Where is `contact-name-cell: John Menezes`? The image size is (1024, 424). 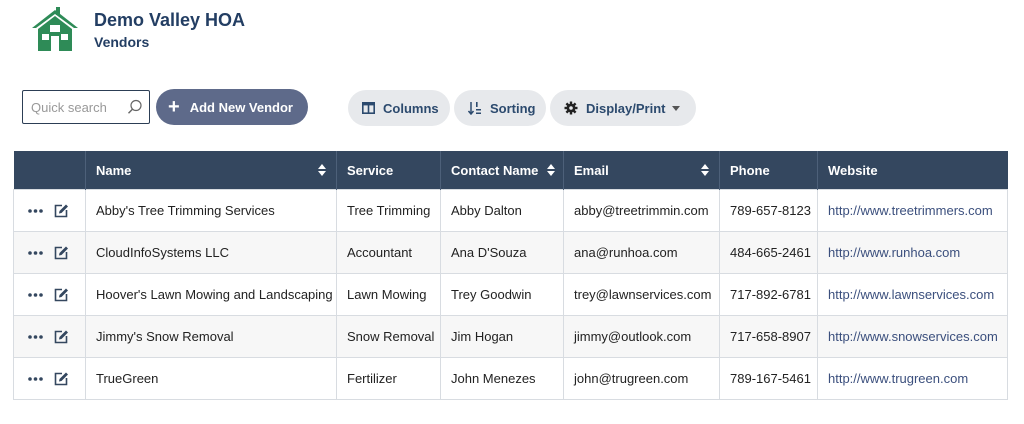 contact-name-cell: John Menezes is located at coordinates (502, 378).